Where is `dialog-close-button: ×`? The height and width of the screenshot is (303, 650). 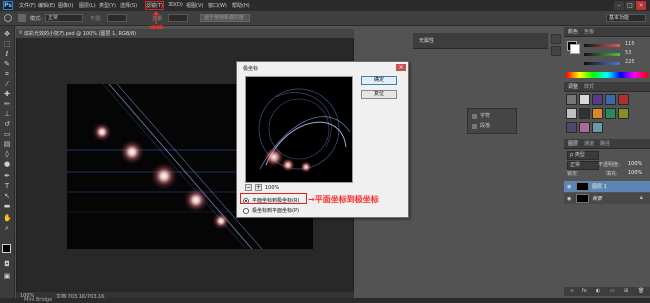
dialog-close-button: × is located at coordinates (401, 67).